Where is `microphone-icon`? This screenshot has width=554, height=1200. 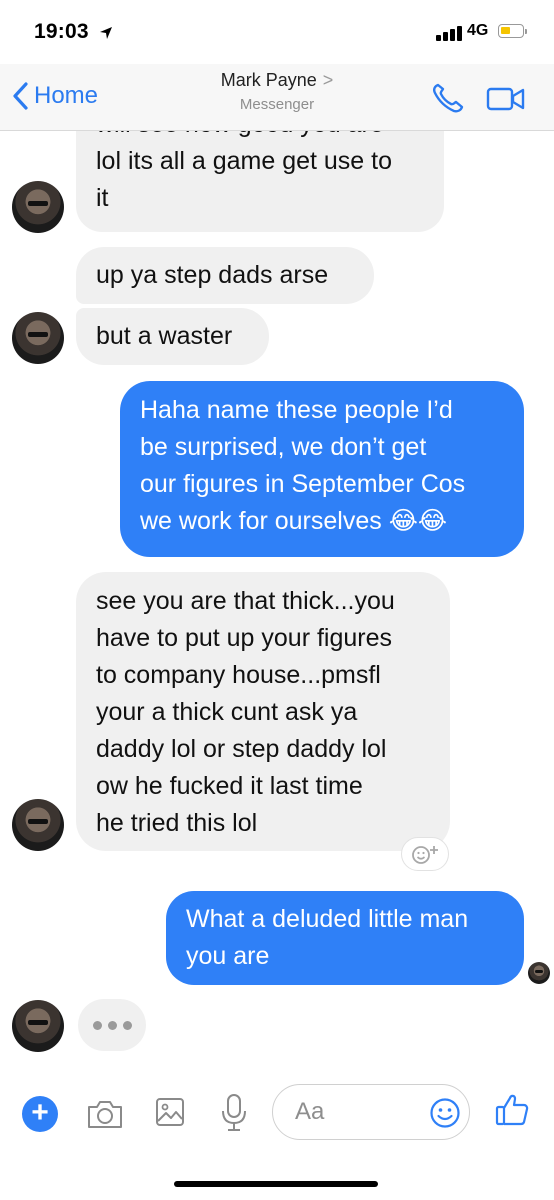 microphone-icon is located at coordinates (234, 1112).